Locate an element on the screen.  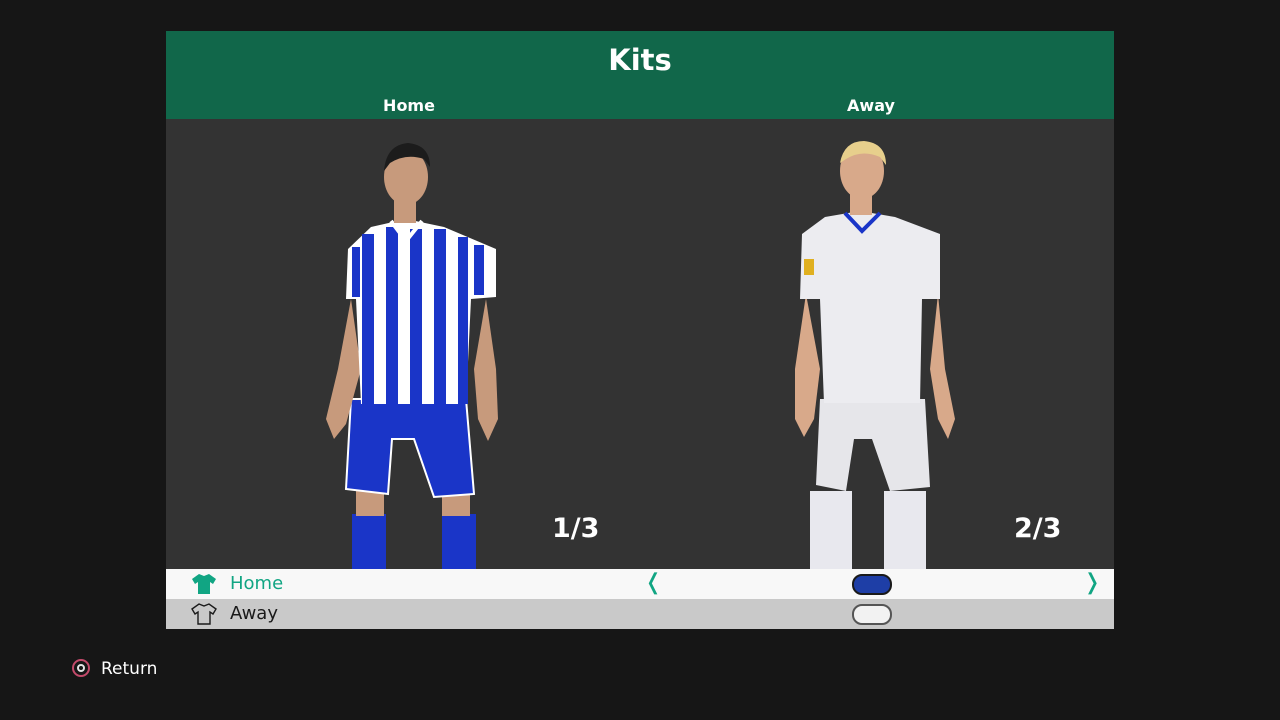
home-column-label: Home is located at coordinates (409, 105).